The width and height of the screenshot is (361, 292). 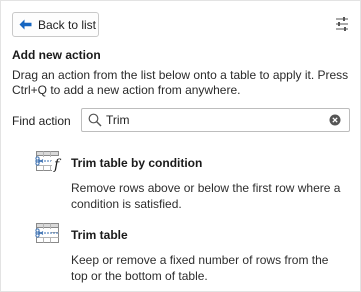 What do you see at coordinates (41, 121) in the screenshot?
I see `find-action-label: Find action` at bounding box center [41, 121].